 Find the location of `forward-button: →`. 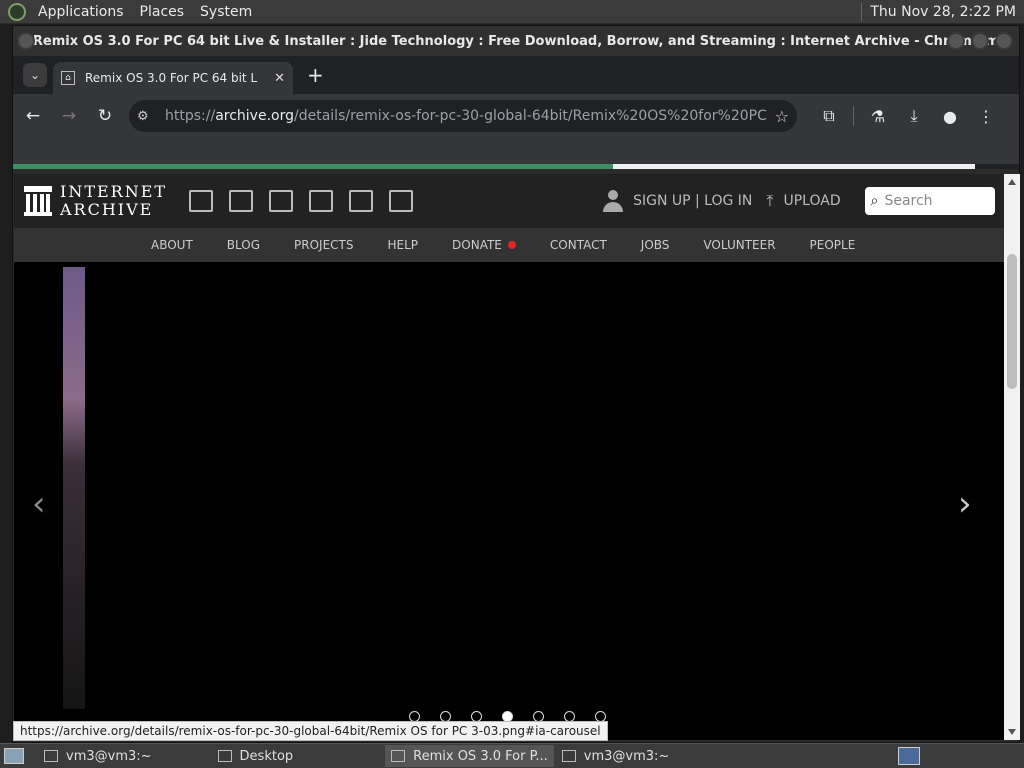

forward-button: → is located at coordinates (69, 116).